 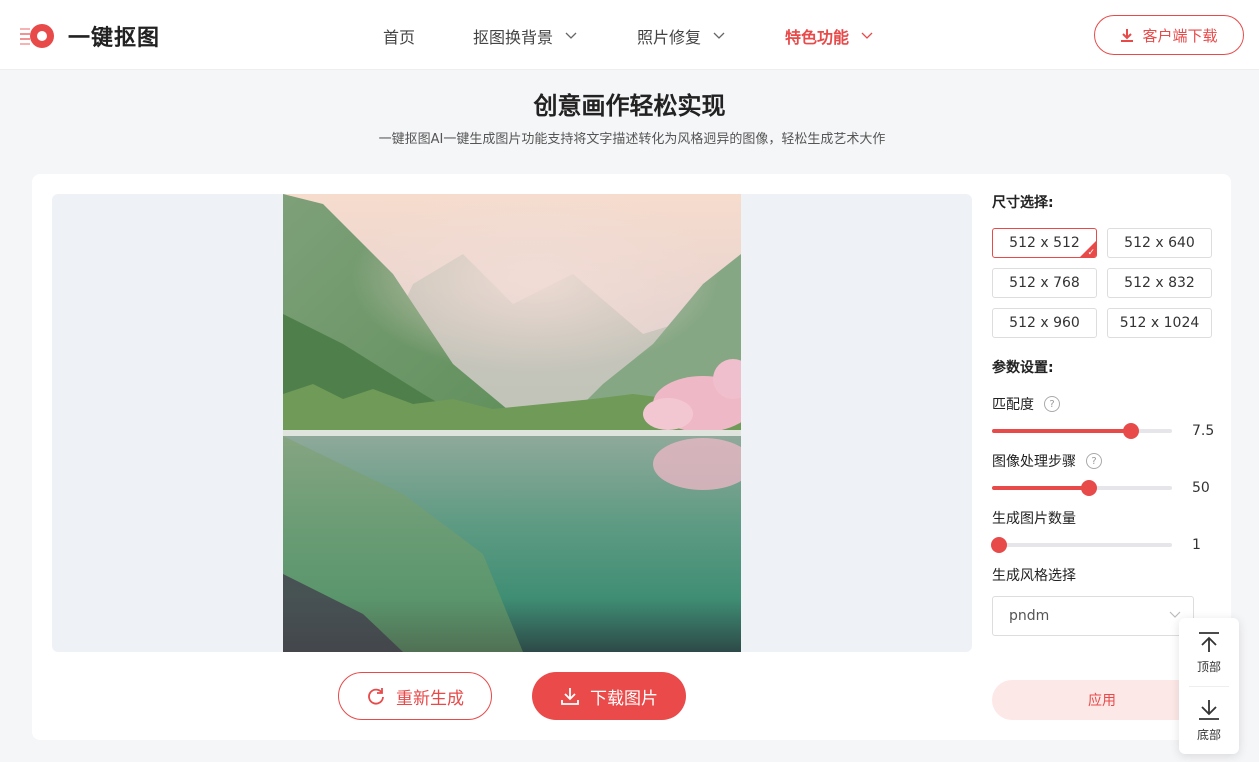 I want to click on slider-track, so click(x=1082, y=545).